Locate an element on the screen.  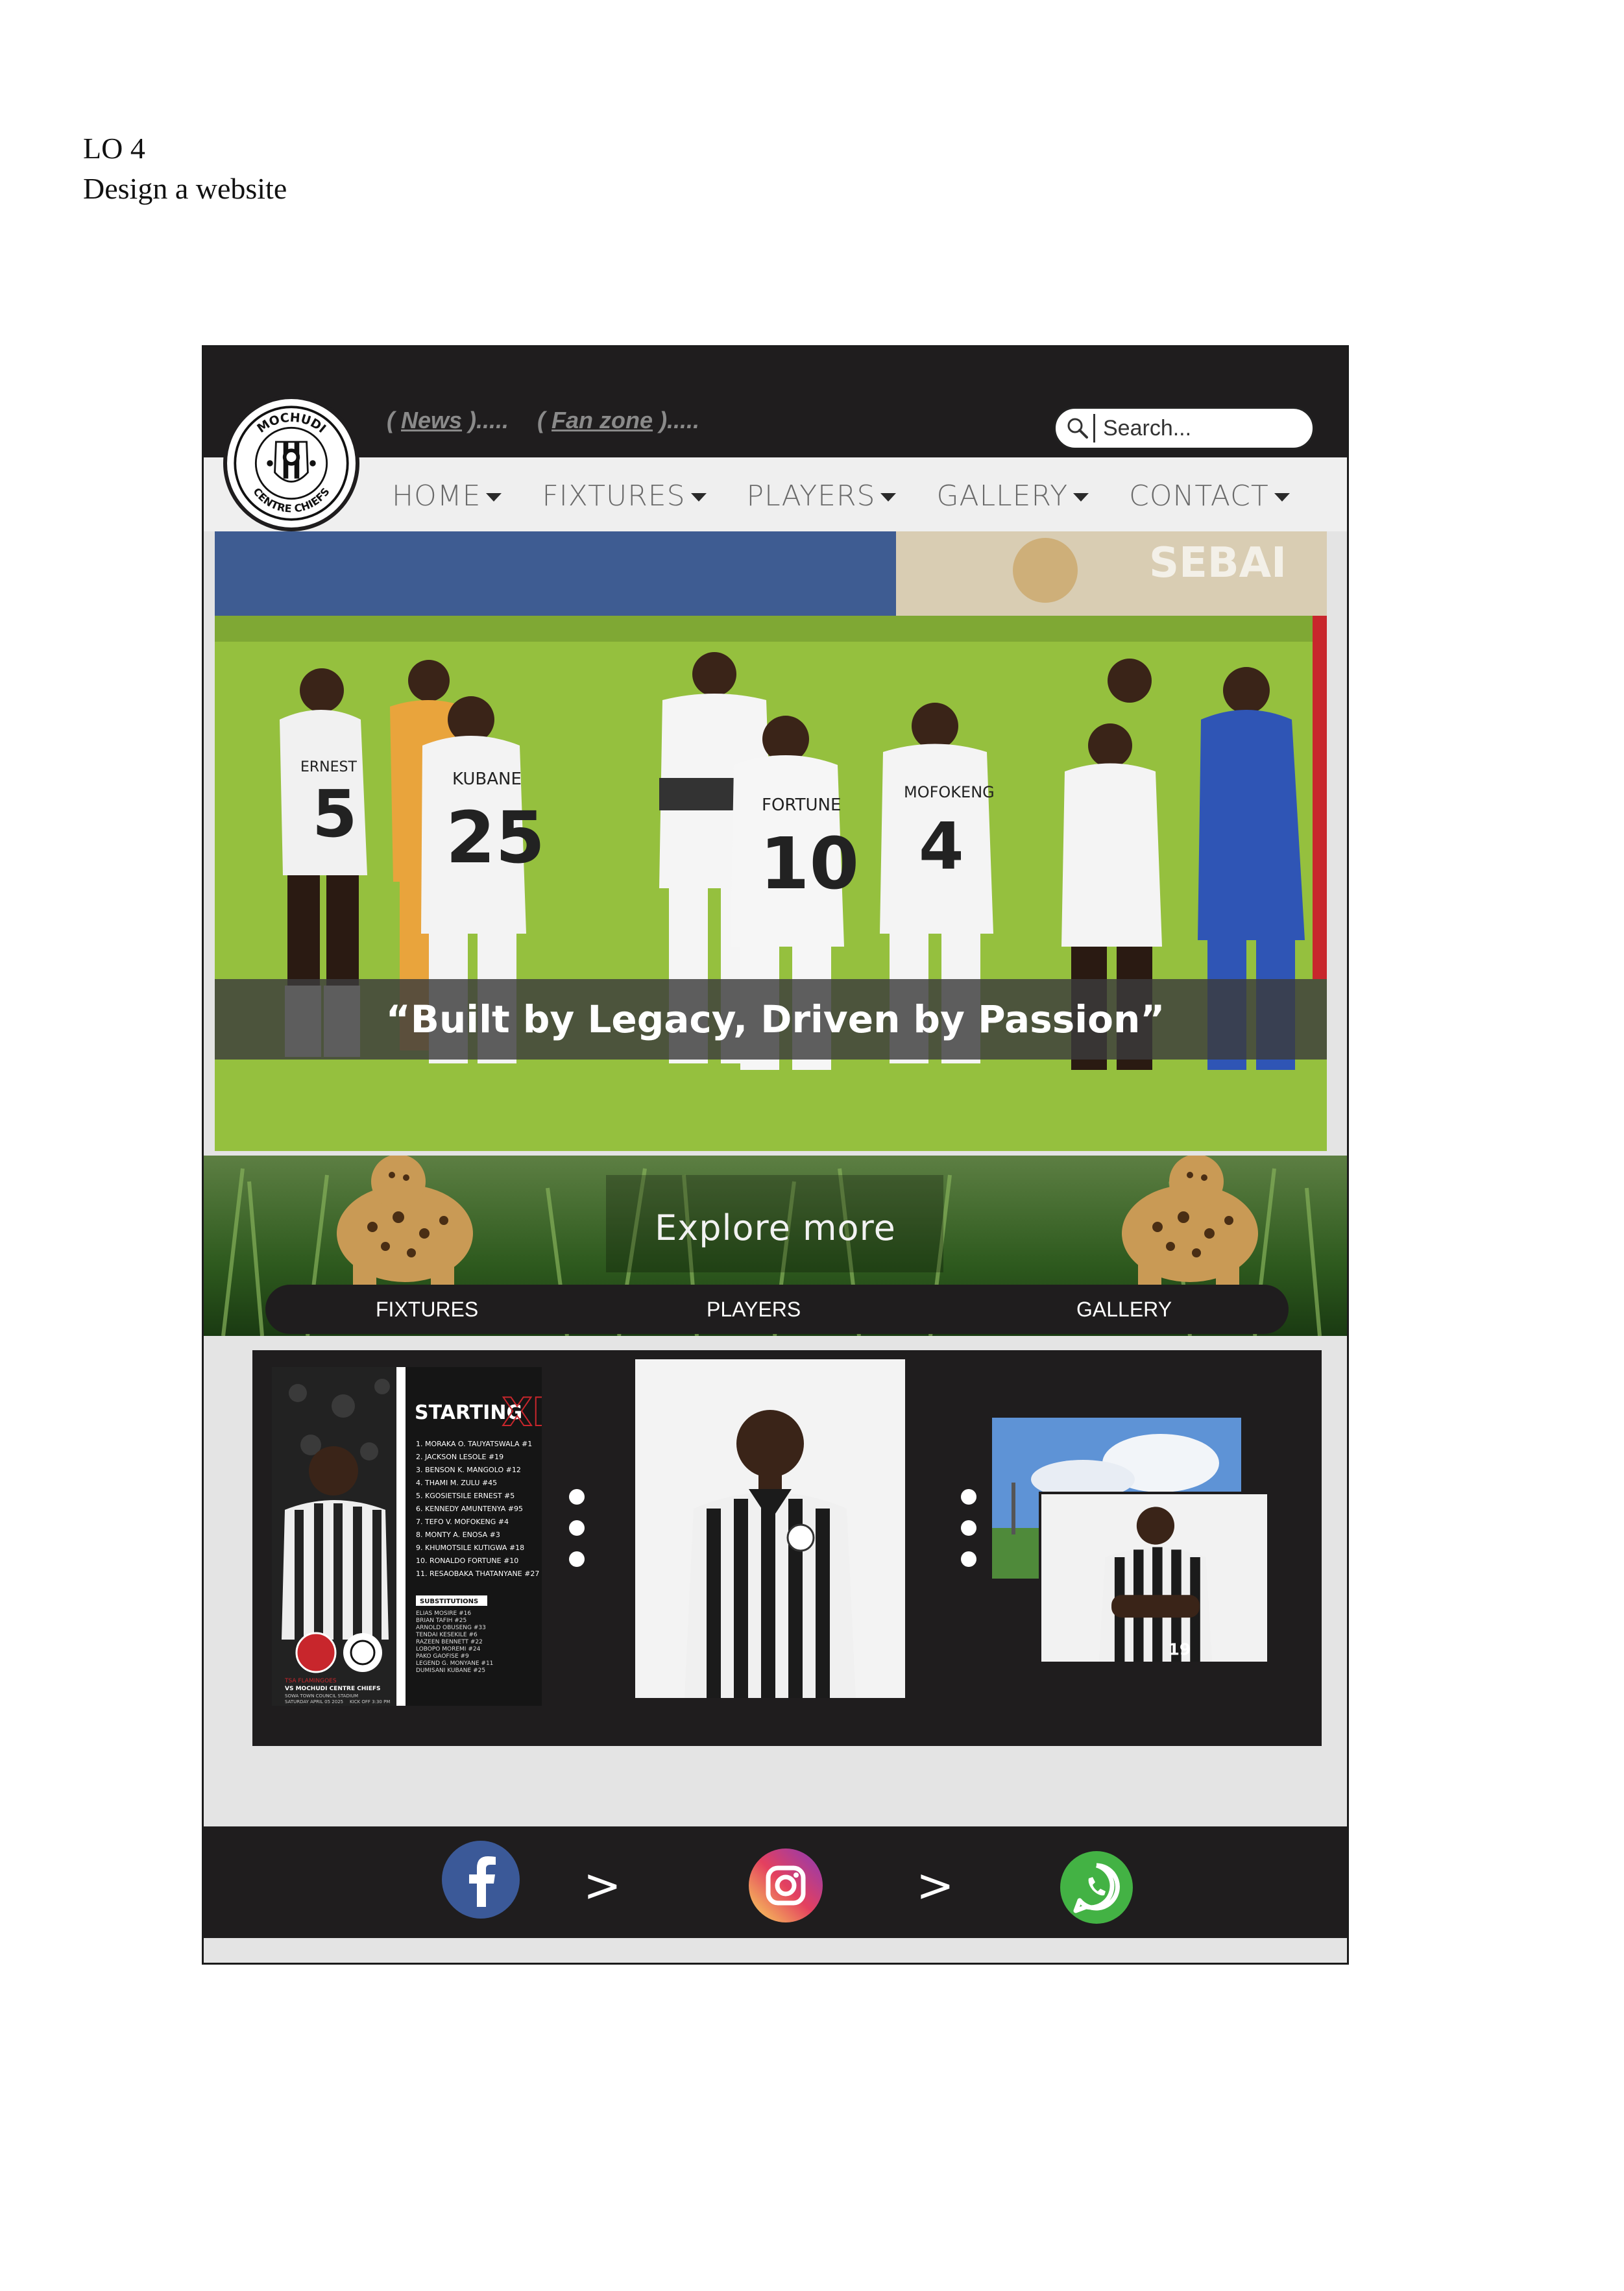
lineup-sub: LEGEND G. MONYANE #11 is located at coordinates (454, 1663).